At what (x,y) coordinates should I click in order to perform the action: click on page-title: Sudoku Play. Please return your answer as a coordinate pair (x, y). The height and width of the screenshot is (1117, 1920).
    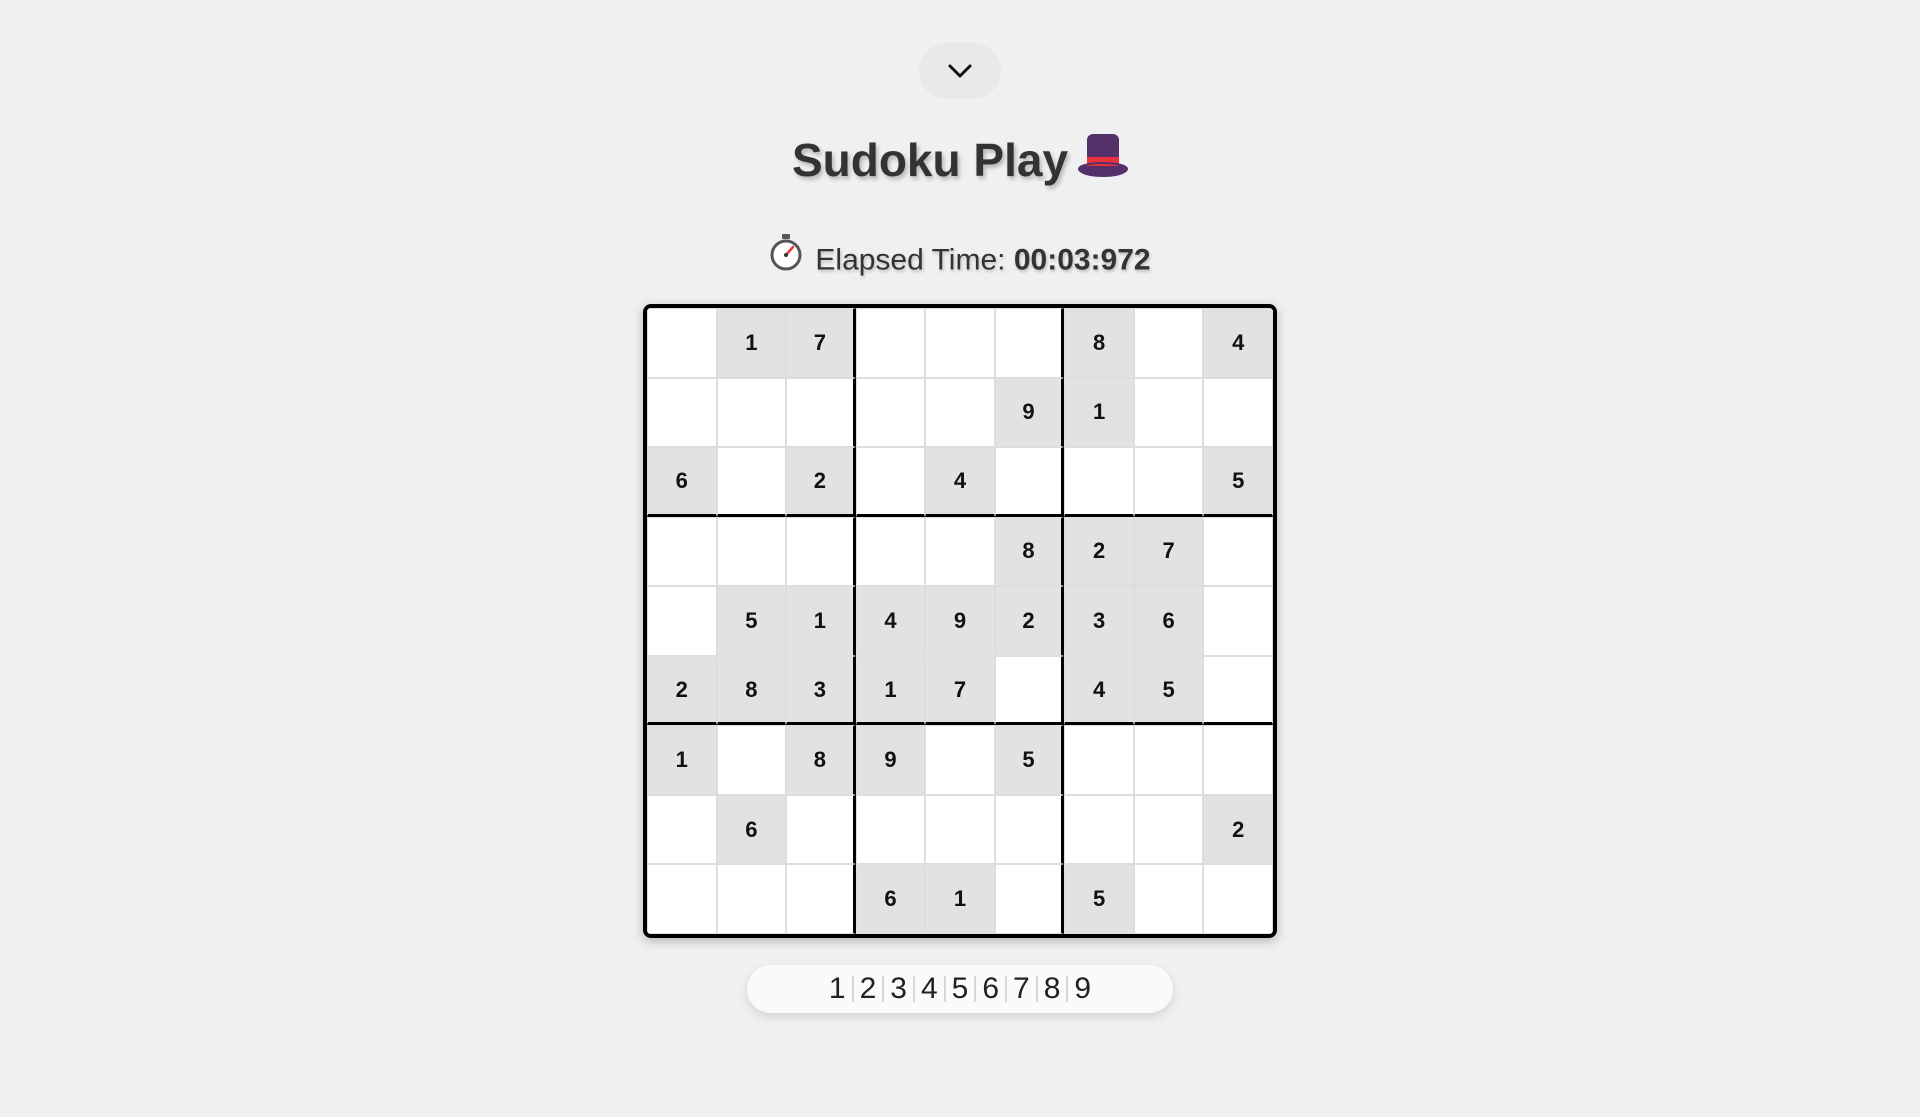
    Looking at the image, I should click on (930, 160).